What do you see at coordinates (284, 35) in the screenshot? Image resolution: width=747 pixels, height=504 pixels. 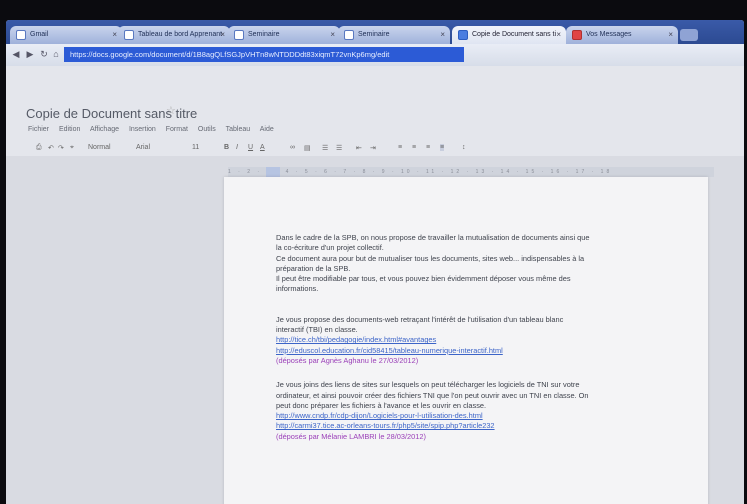 I see `tab-2: Seminaire ×` at bounding box center [284, 35].